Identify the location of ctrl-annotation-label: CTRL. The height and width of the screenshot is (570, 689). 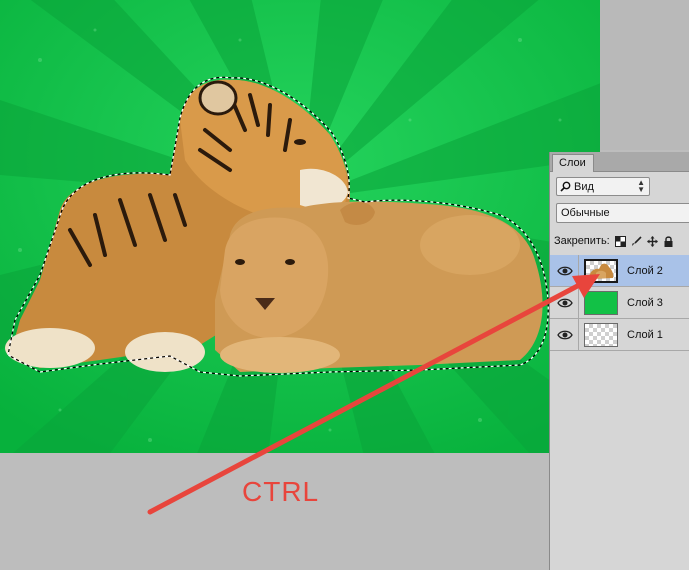
(281, 491).